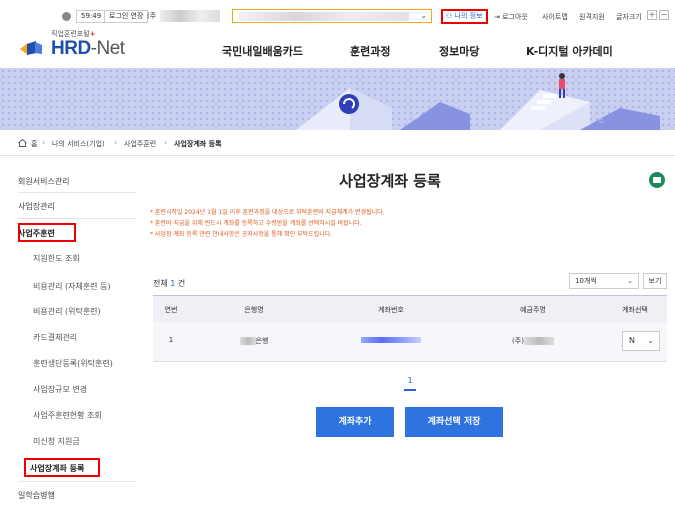 The width and height of the screenshot is (675, 512). I want to click on breadcrumb-employer-training: 사업주훈련, so click(140, 144).